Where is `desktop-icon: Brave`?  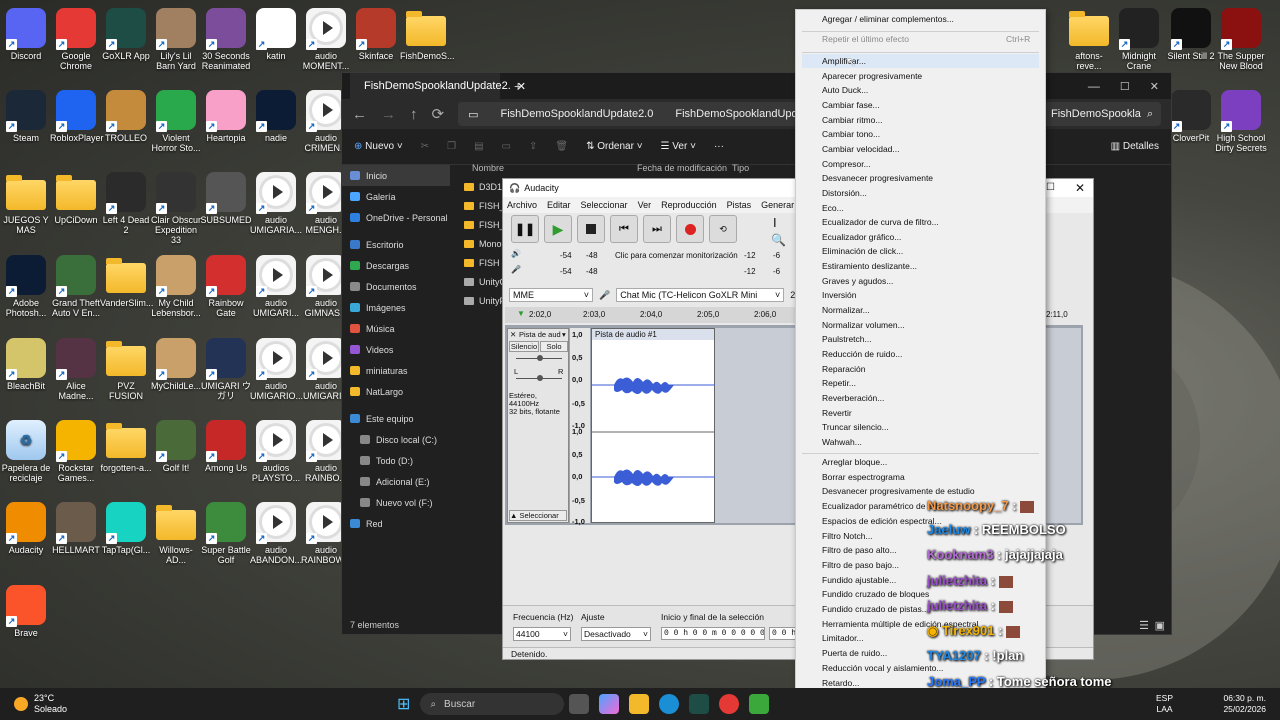 desktop-icon: Brave is located at coordinates (26, 611).